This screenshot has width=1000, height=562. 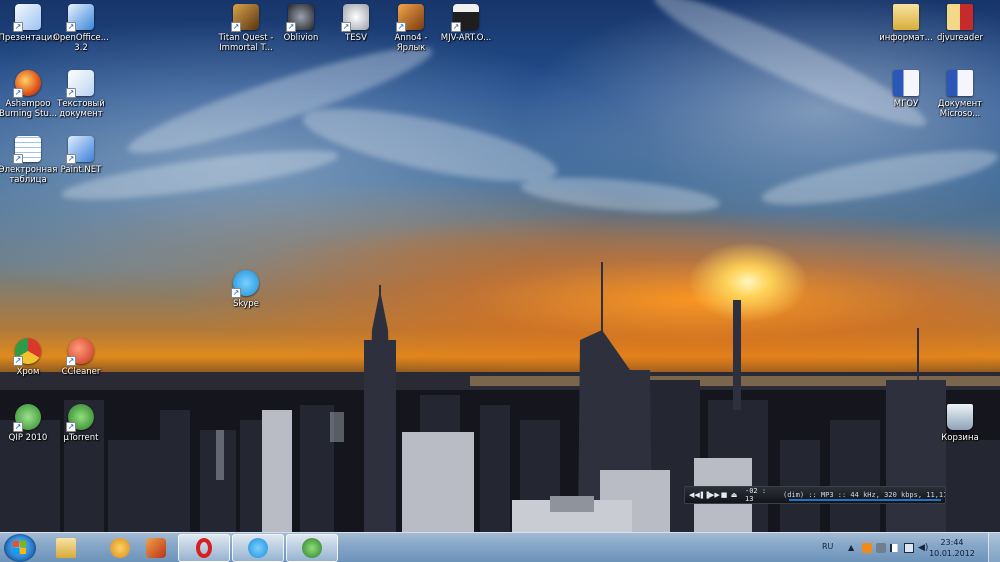 I want to click on folder-icon, so click(x=906, y=17).